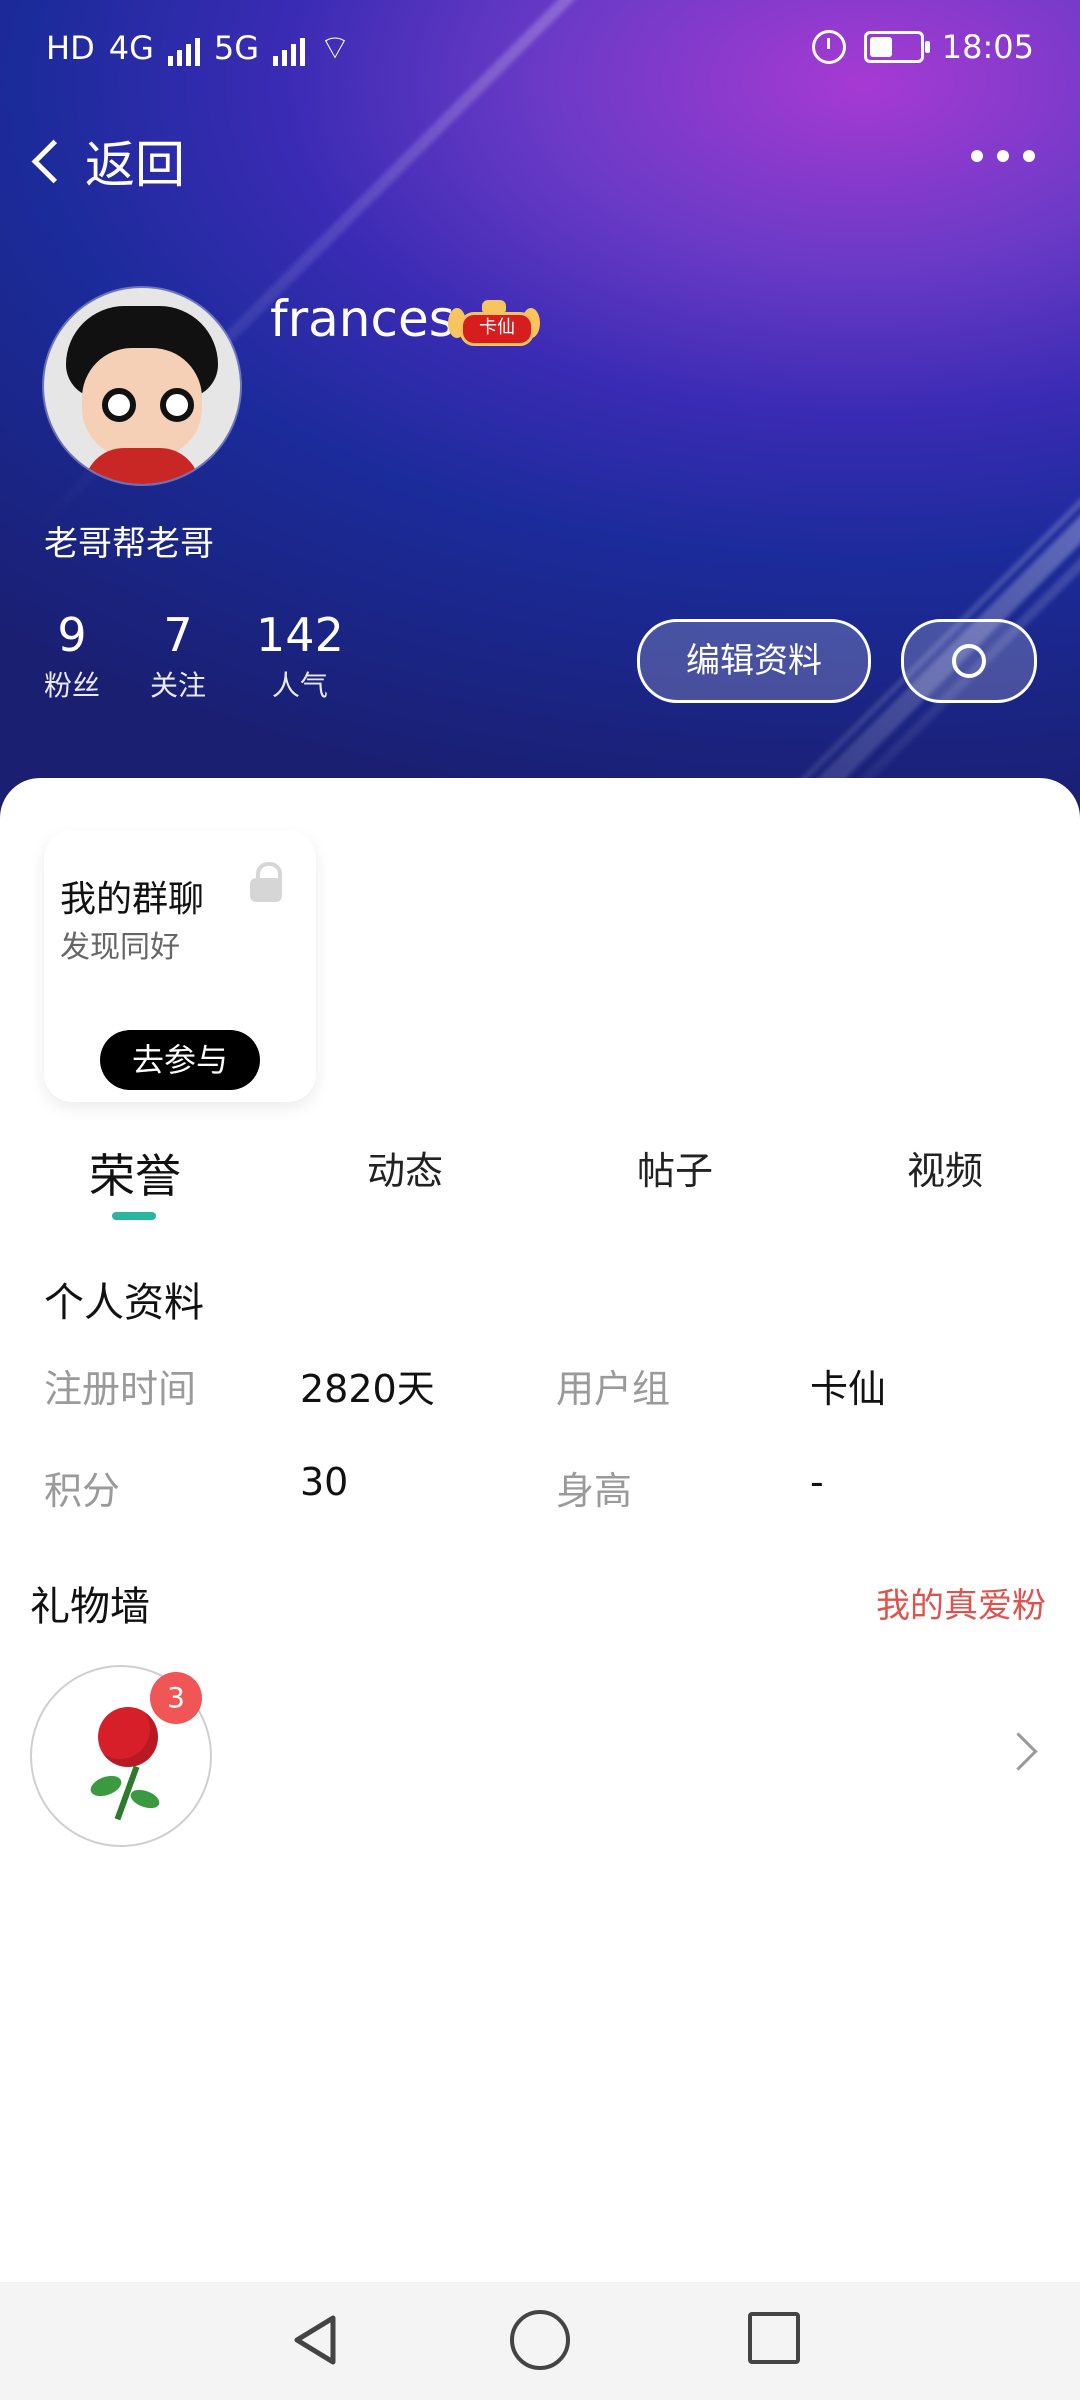 The image size is (1080, 2400). What do you see at coordinates (129, 544) in the screenshot?
I see `bio: 老哥帮老哥` at bounding box center [129, 544].